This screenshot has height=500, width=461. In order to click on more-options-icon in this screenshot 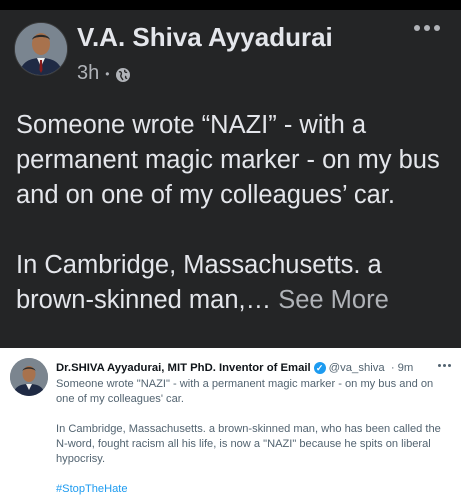, I will do `click(427, 28)`.